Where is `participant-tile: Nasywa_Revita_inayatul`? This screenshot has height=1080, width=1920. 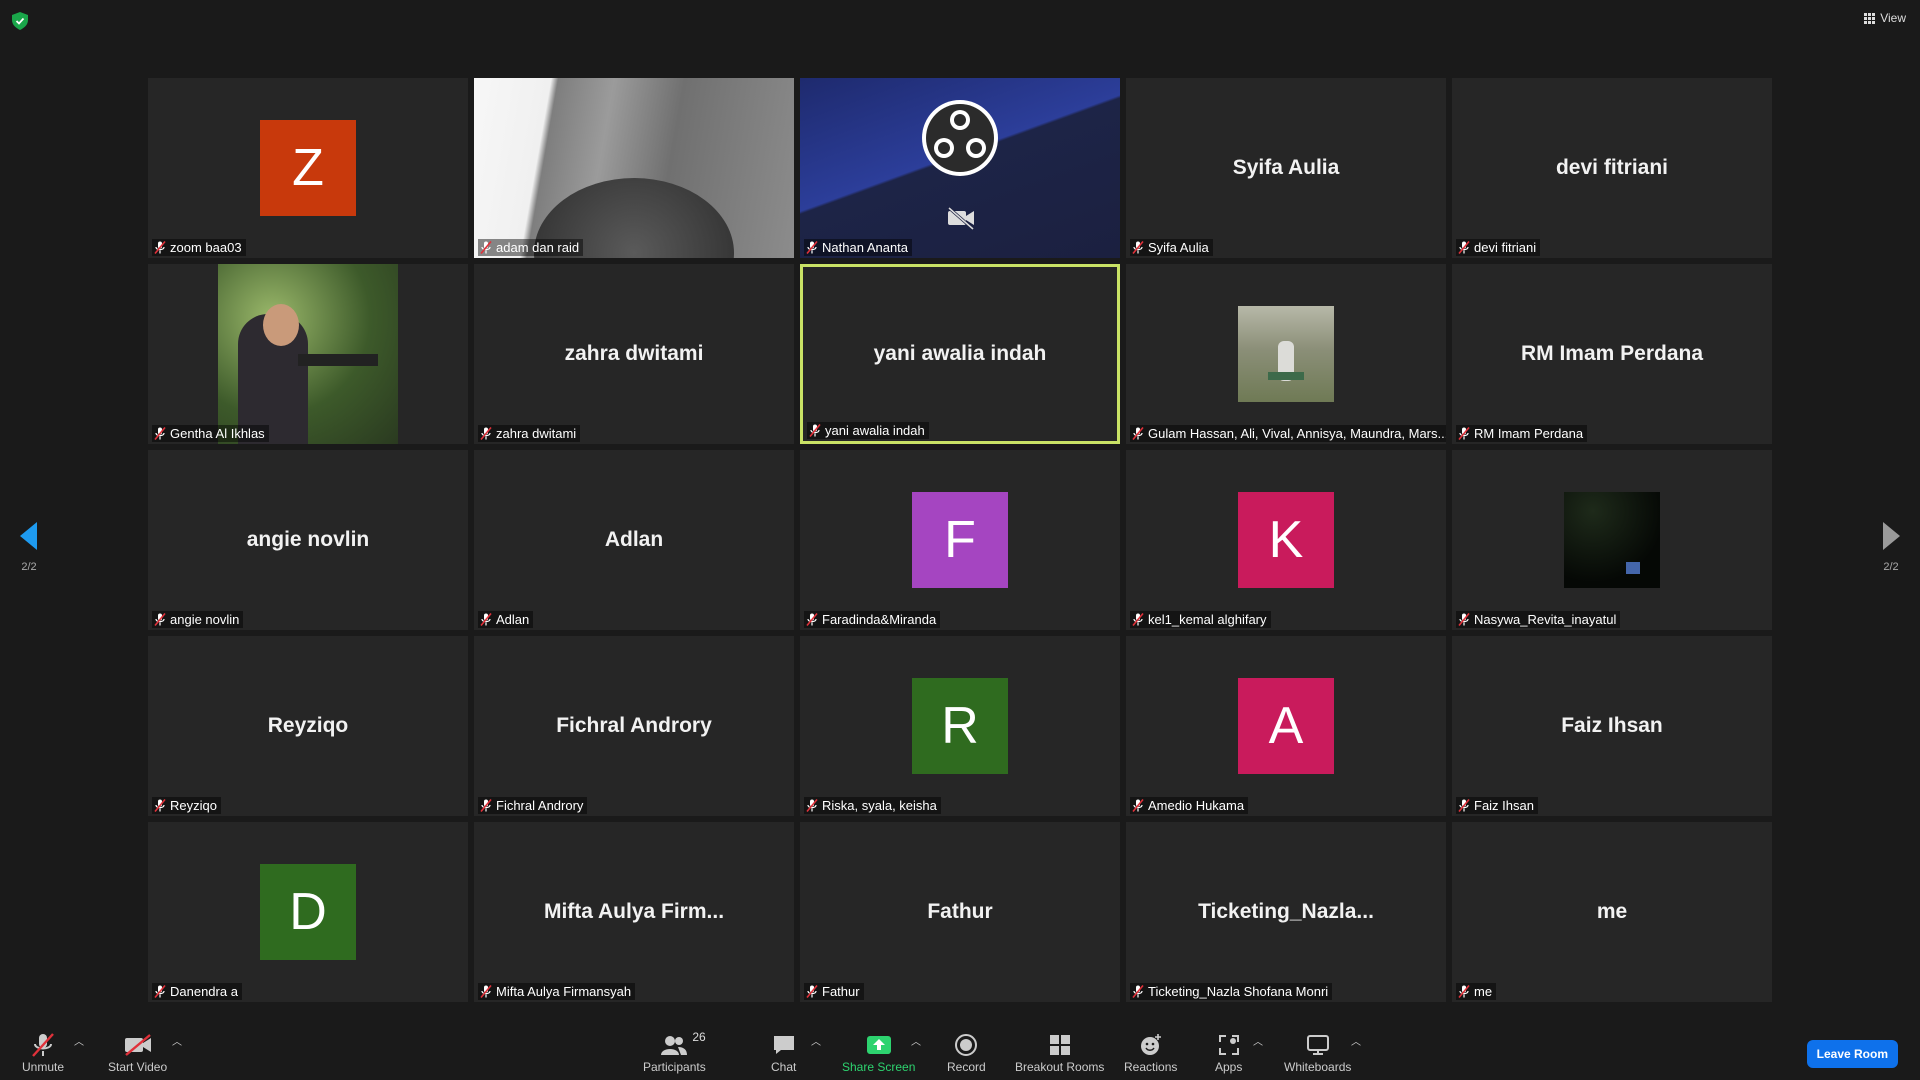
participant-tile: Nasywa_Revita_inayatul is located at coordinates (1612, 540).